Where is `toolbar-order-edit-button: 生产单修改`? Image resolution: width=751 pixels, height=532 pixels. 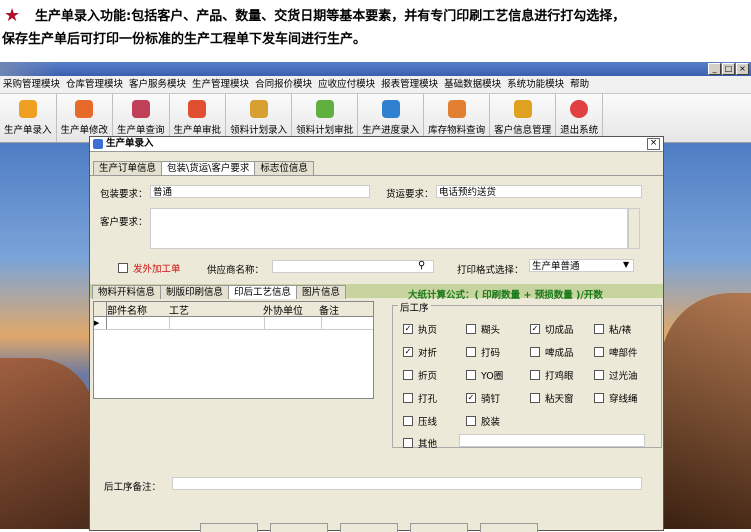 toolbar-order-edit-button: 生产单修改 is located at coordinates (85, 118).